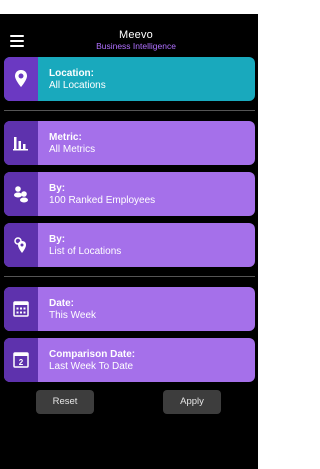 This screenshot has height=469, width=320. Describe the element at coordinates (57, 239) in the screenshot. I see `group-by-locations-title: By:` at that location.